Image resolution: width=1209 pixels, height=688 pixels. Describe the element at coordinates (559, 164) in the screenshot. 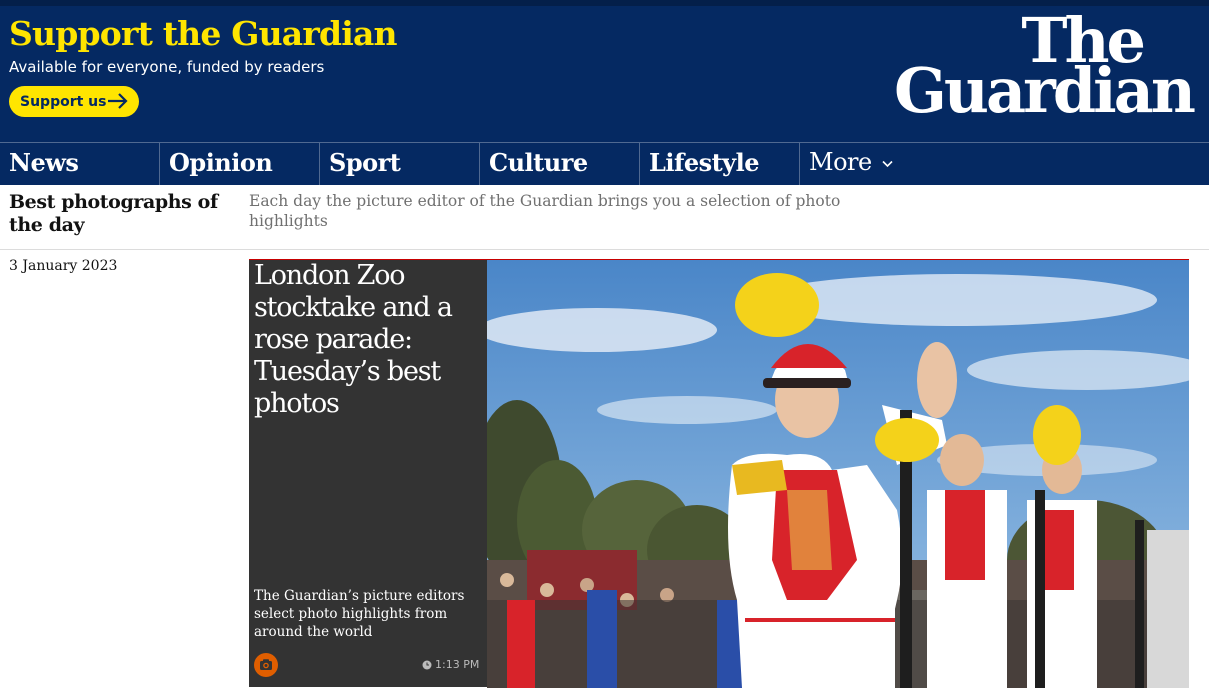

I see `nav-culture: Culture` at that location.